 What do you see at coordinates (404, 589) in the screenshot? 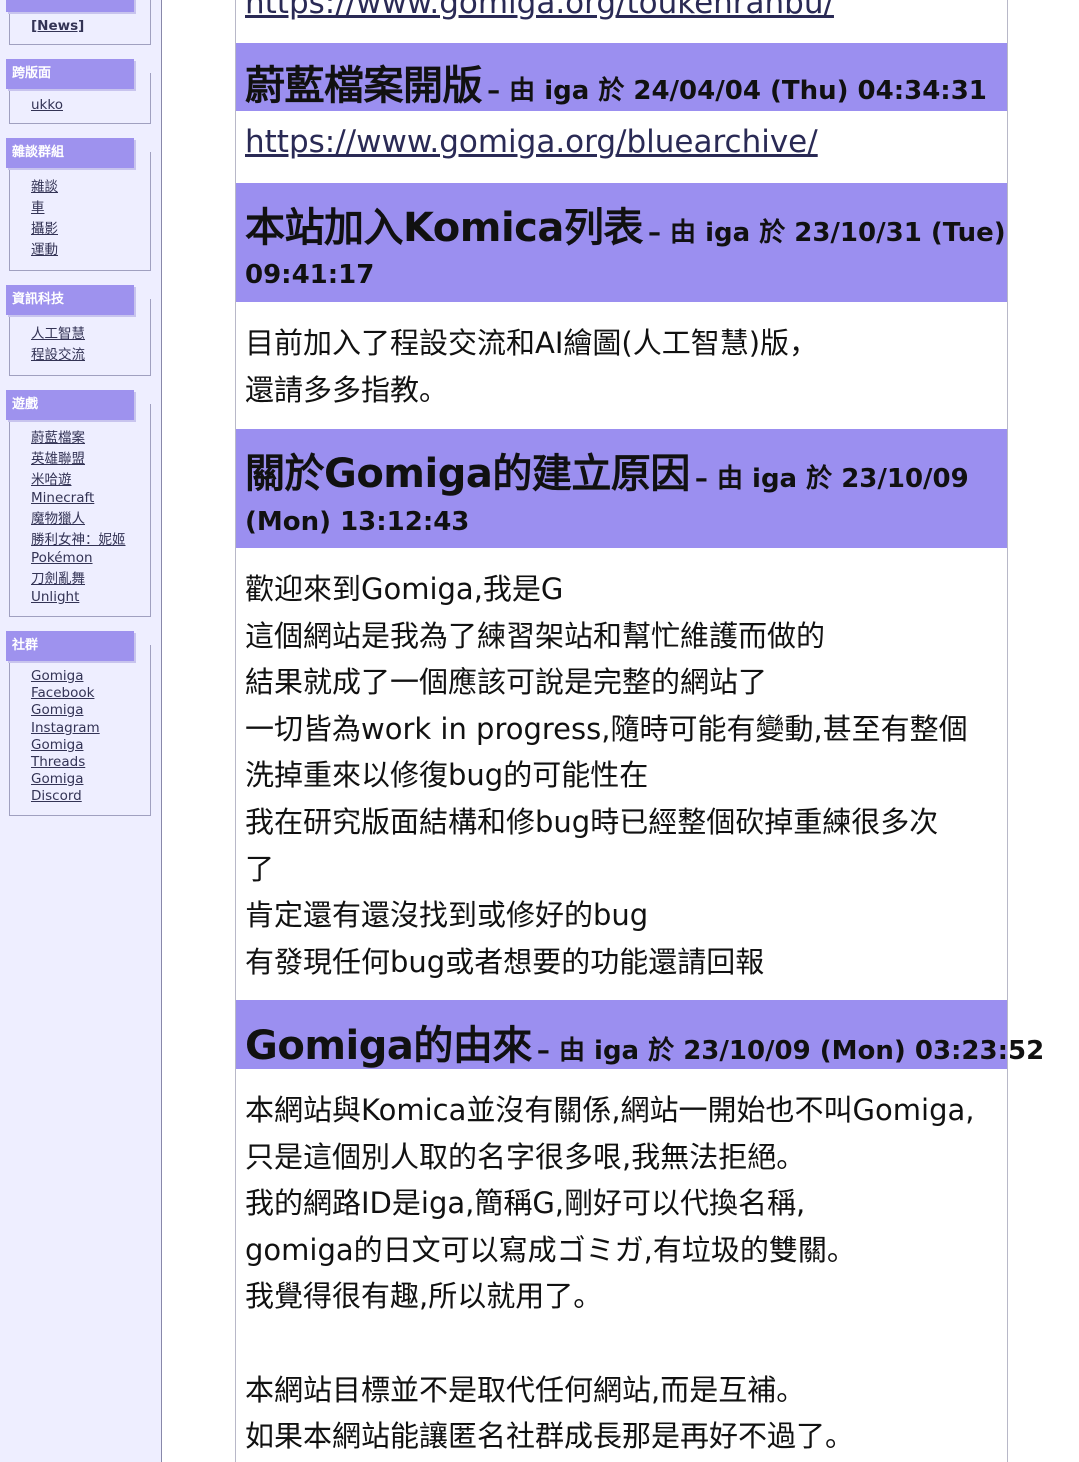
I see `post-line: 歡迎來到Gomiga,我是G` at bounding box center [404, 589].